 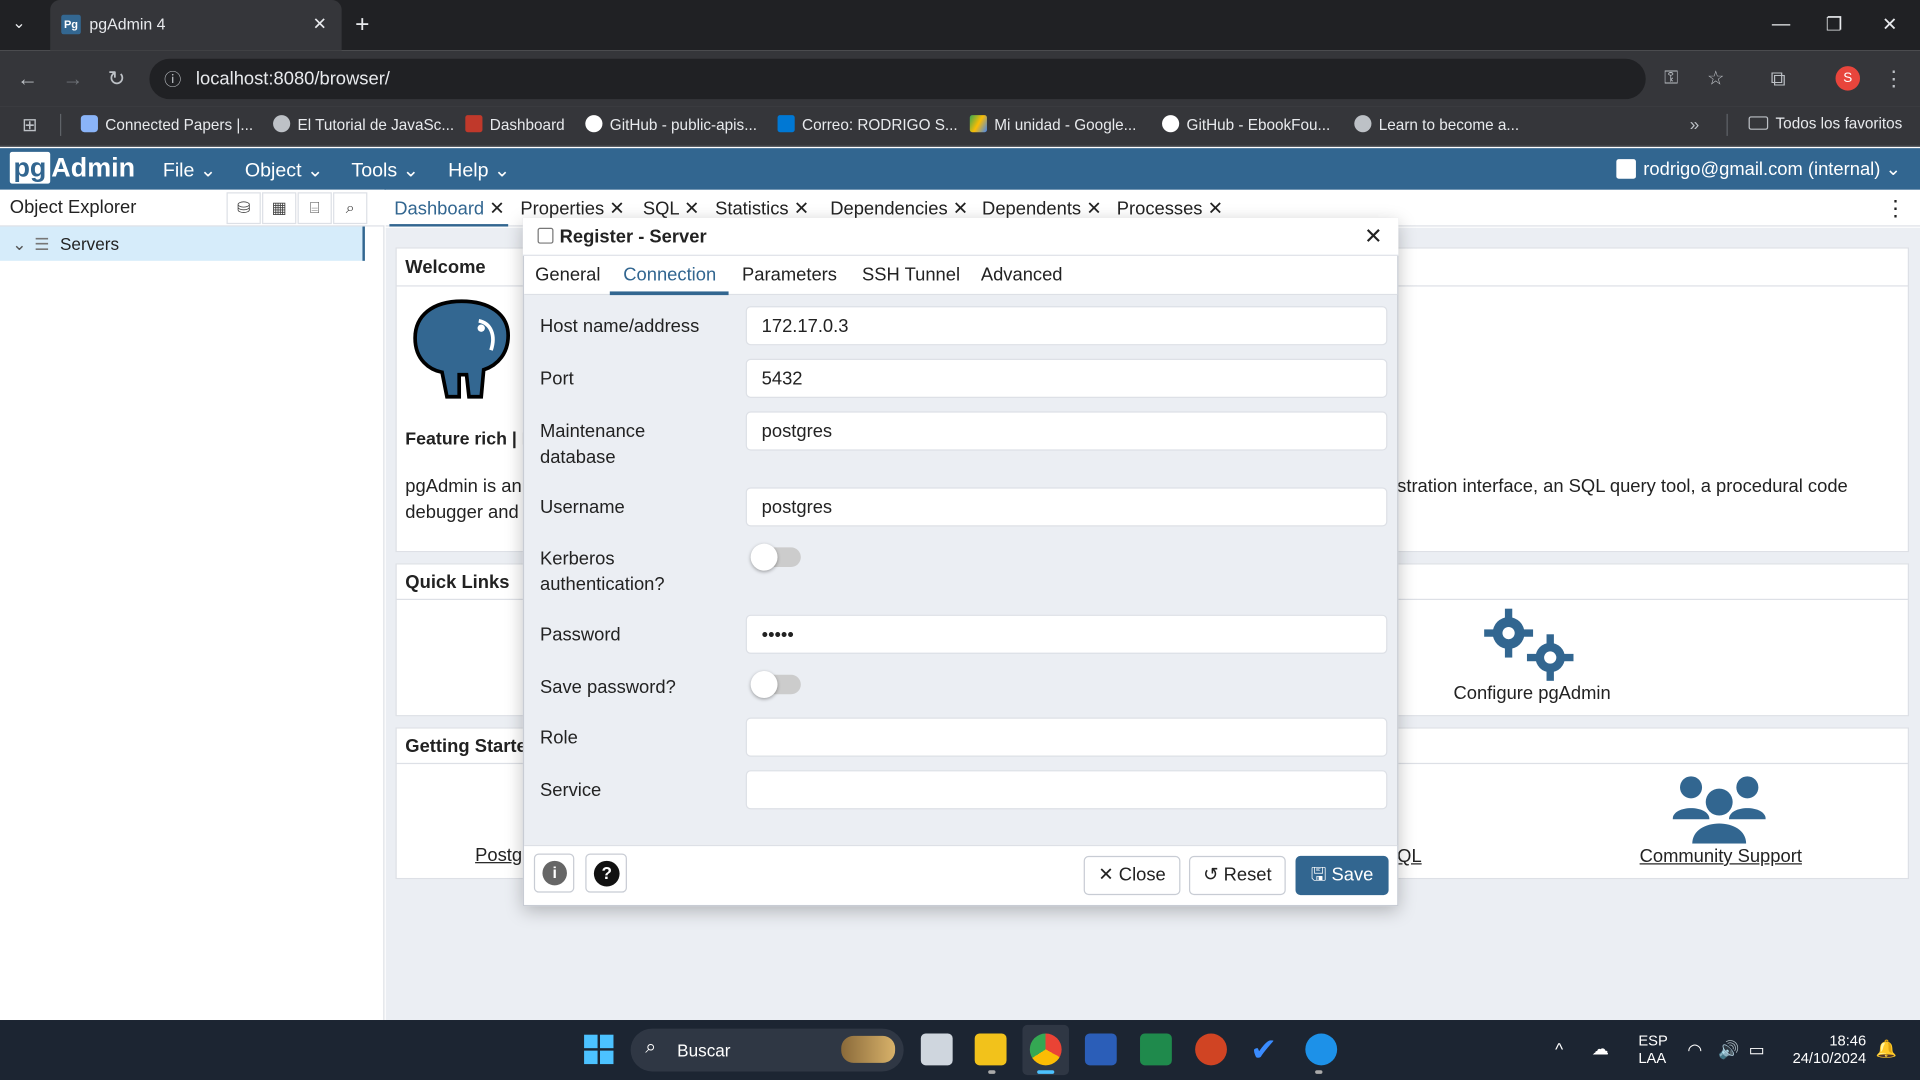 What do you see at coordinates (936, 1049) in the screenshot?
I see `task-view-icon` at bounding box center [936, 1049].